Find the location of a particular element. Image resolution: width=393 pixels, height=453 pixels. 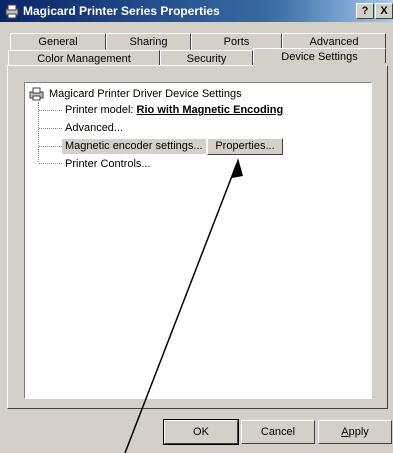

title-bar: Magicard Printer Series Properties ? X is located at coordinates (196, 11).